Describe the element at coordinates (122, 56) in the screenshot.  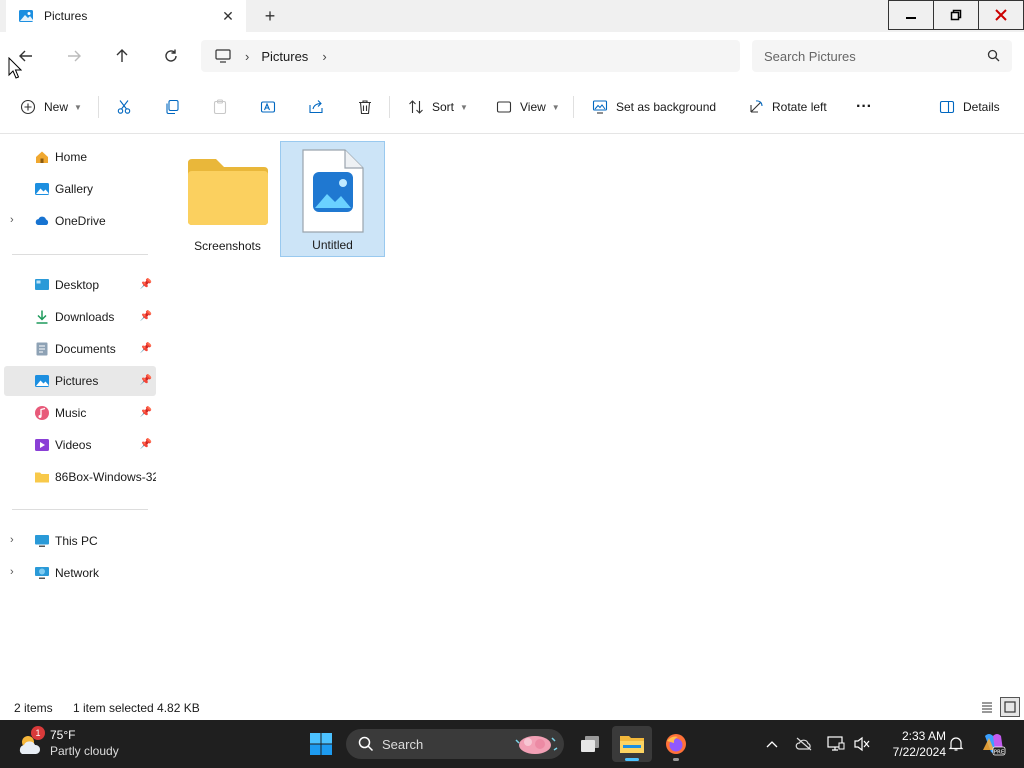
I see `up-button` at that location.